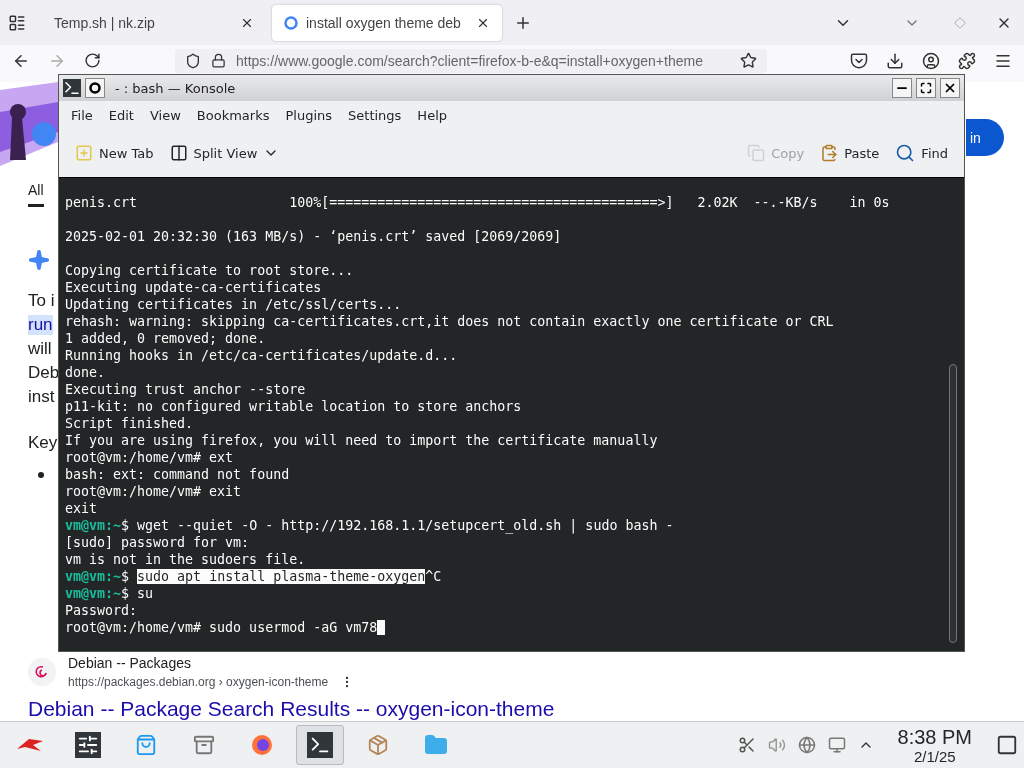 This screenshot has height=768, width=1024. I want to click on extensions-icon, so click(967, 60).